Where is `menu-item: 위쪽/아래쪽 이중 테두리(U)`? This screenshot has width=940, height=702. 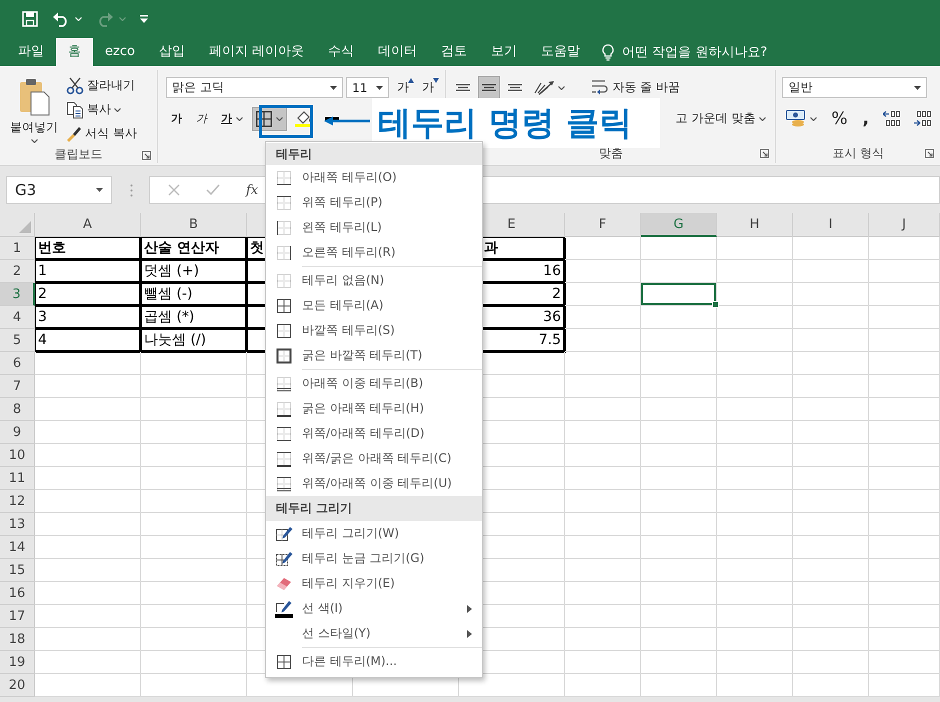
menu-item: 위쪽/아래쪽 이중 테두리(U) is located at coordinates (374, 483).